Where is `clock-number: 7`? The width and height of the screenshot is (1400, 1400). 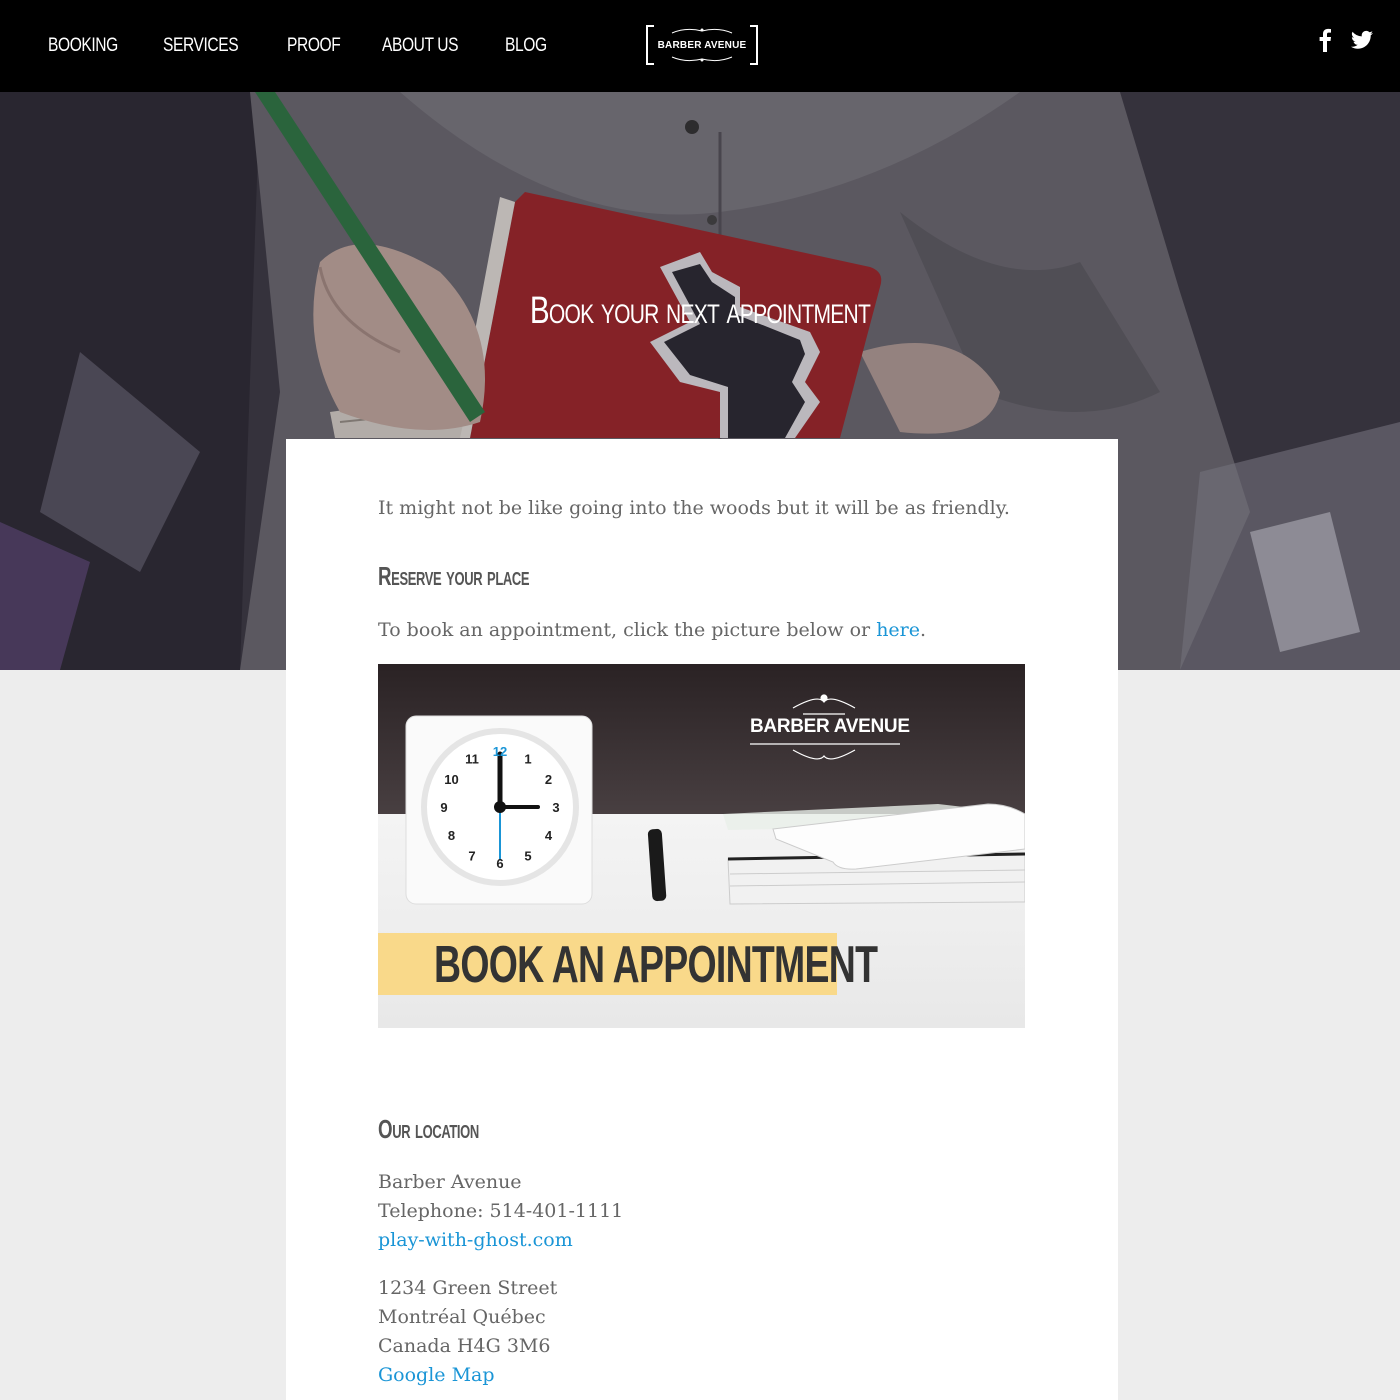 clock-number: 7 is located at coordinates (471, 856).